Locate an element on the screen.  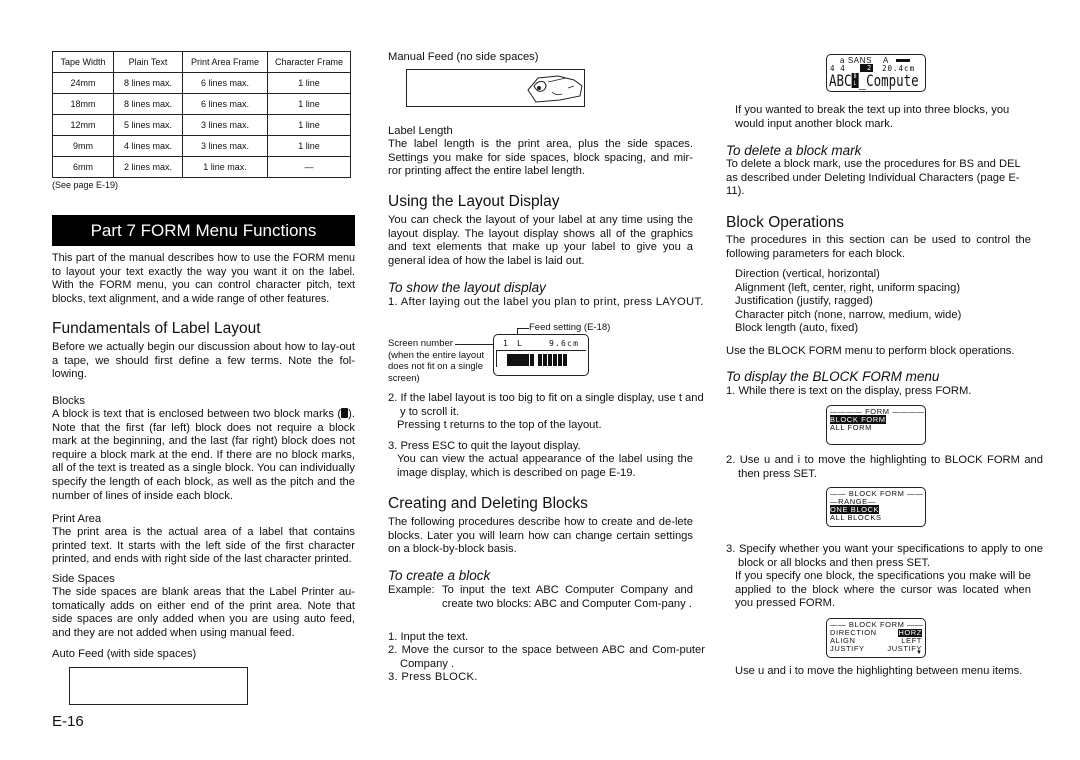
part-title: Part 7 FORM Menu Functions is located at coordinates (203, 230).